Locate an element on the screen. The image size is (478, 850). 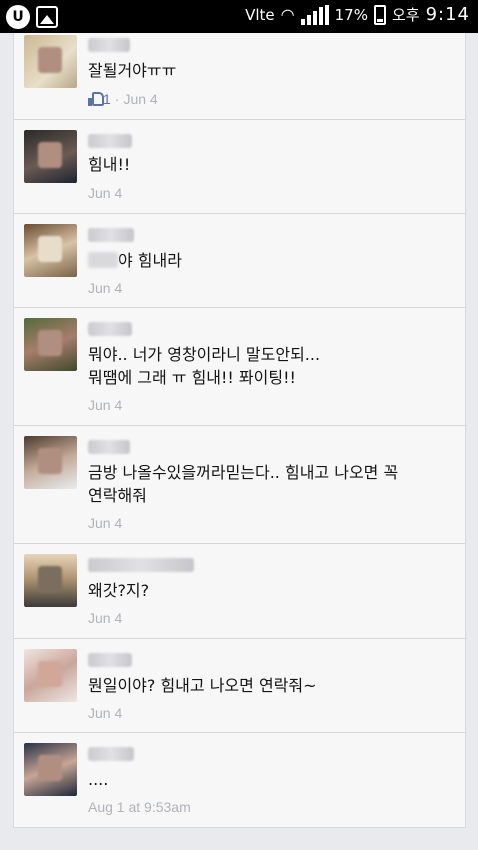
comment-item: .... Aug 1 at 9:53am is located at coordinates (239, 780).